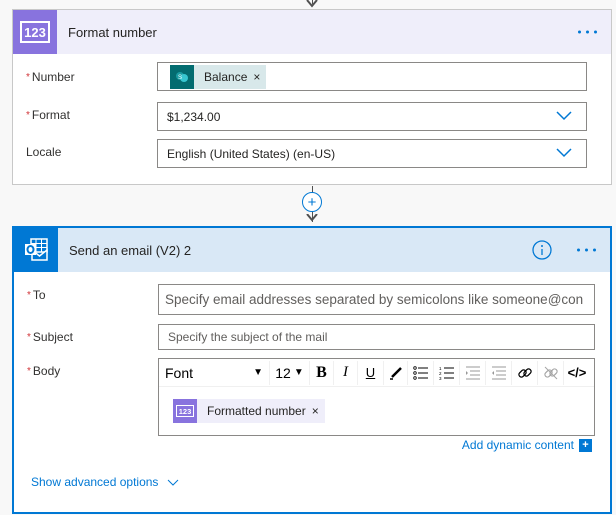  I want to click on balance-token: S Balance ×, so click(218, 76).